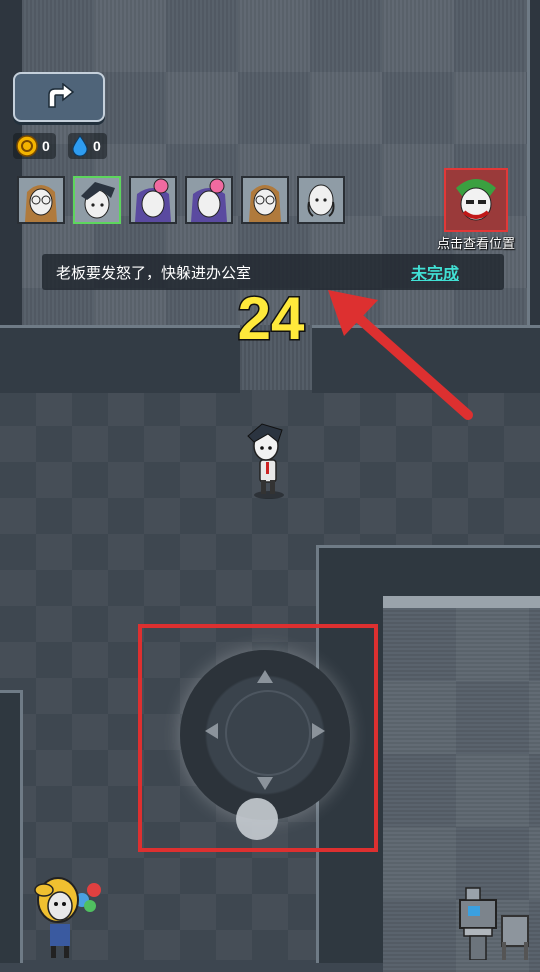  I want to click on coin-icon, so click(27, 146).